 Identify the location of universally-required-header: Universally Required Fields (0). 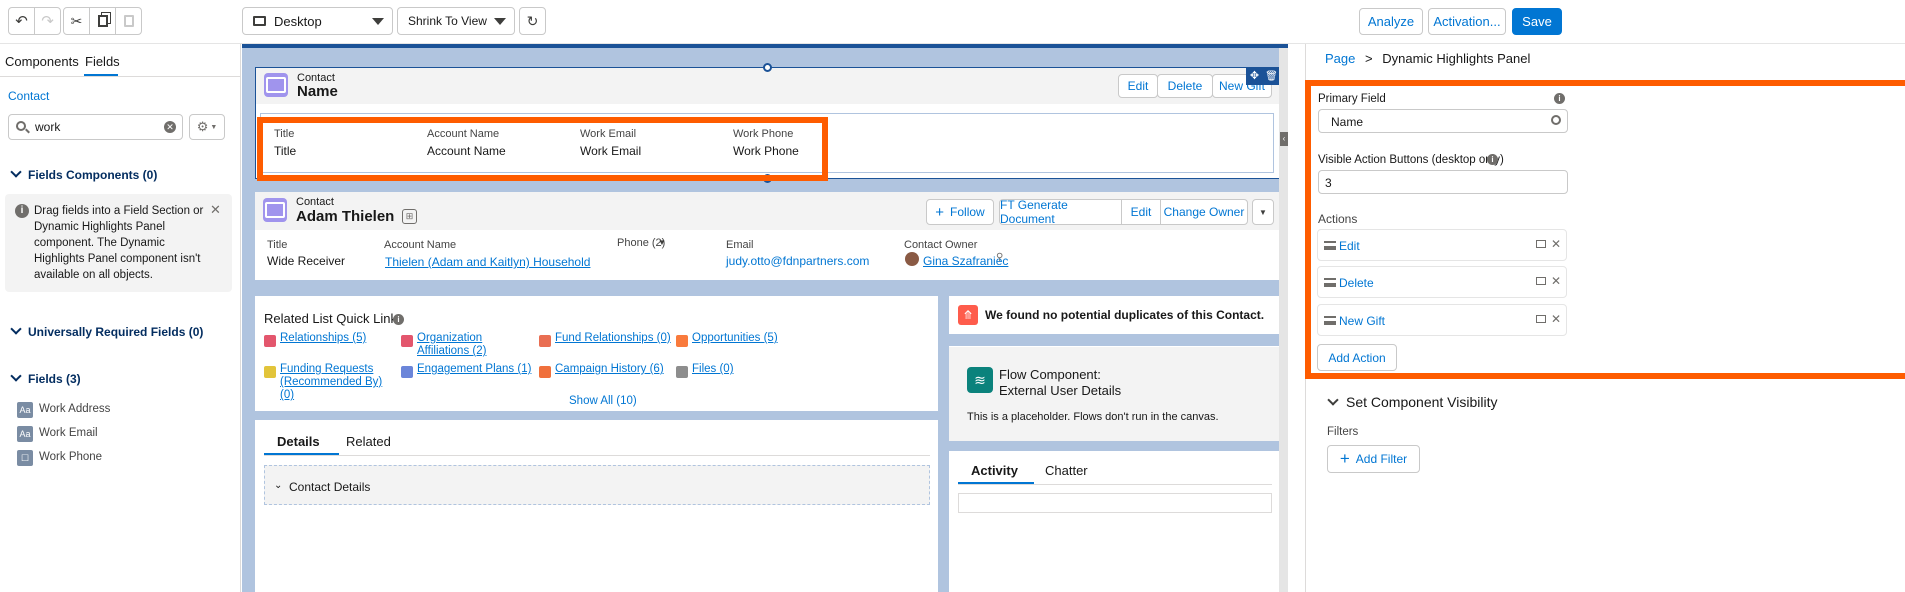
(106, 331).